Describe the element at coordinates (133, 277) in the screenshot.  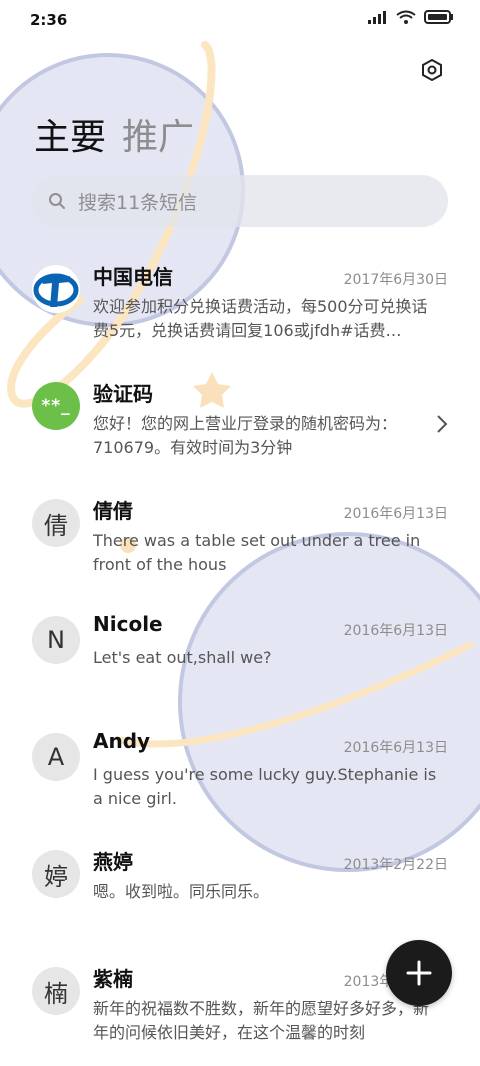
I see `contact-name: 中国电信` at that location.